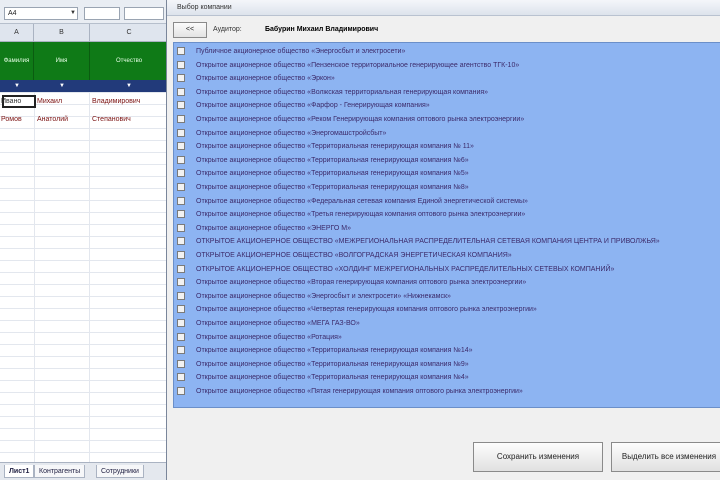  What do you see at coordinates (17, 119) in the screenshot?
I see `cell-a-row2: Ромов` at bounding box center [17, 119].